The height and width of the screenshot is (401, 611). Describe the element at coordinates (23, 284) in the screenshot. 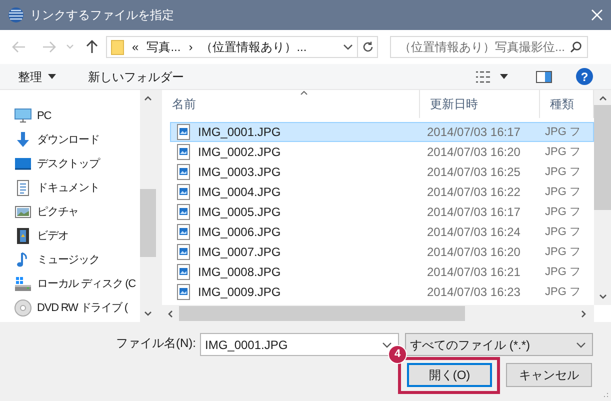

I see `hard-drive-icon` at that location.